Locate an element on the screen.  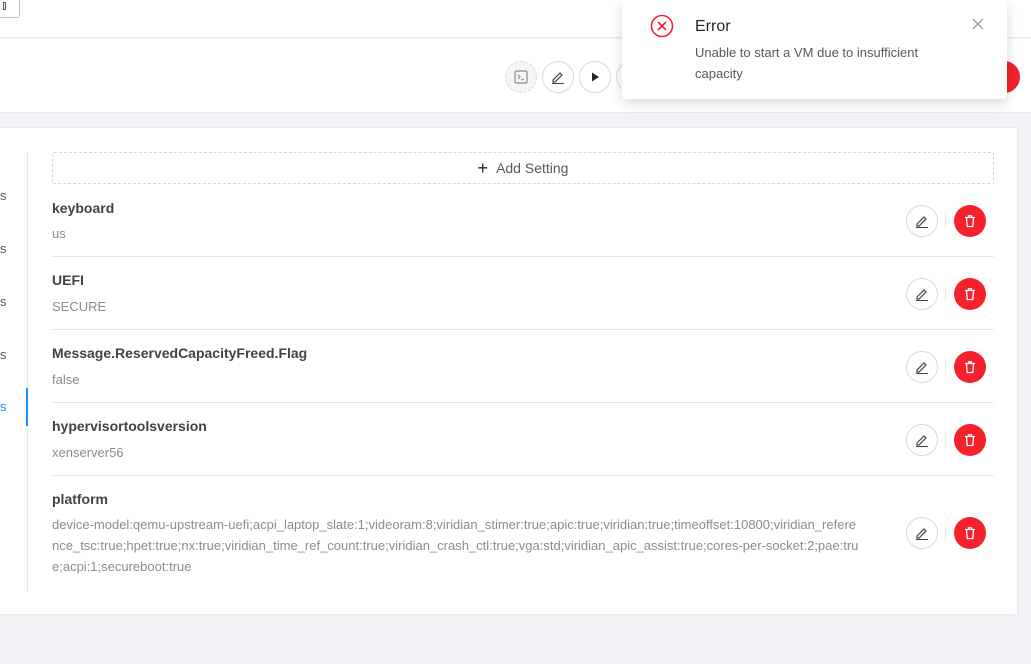
sidebar-toggle-icon is located at coordinates (4, 6).